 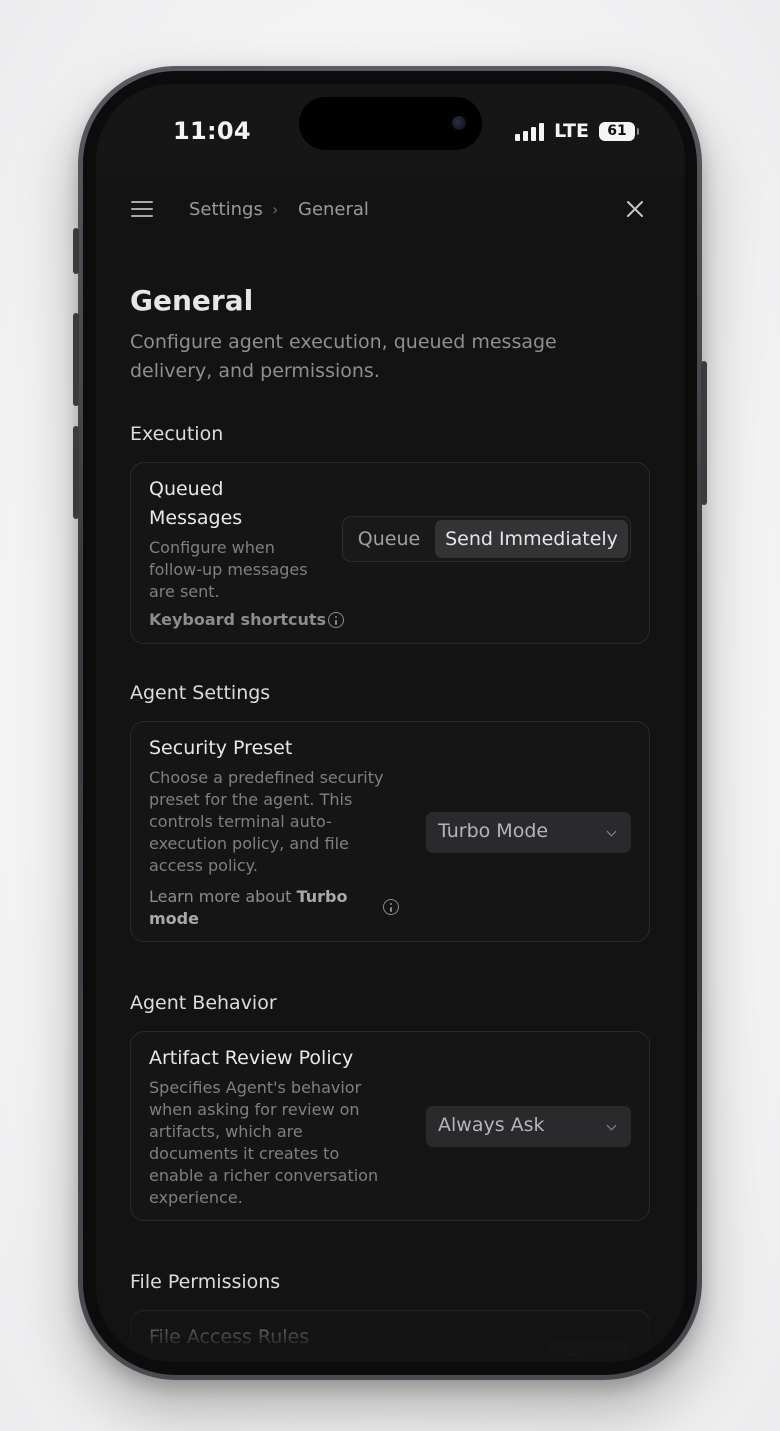 I want to click on page-title: General, so click(x=192, y=300).